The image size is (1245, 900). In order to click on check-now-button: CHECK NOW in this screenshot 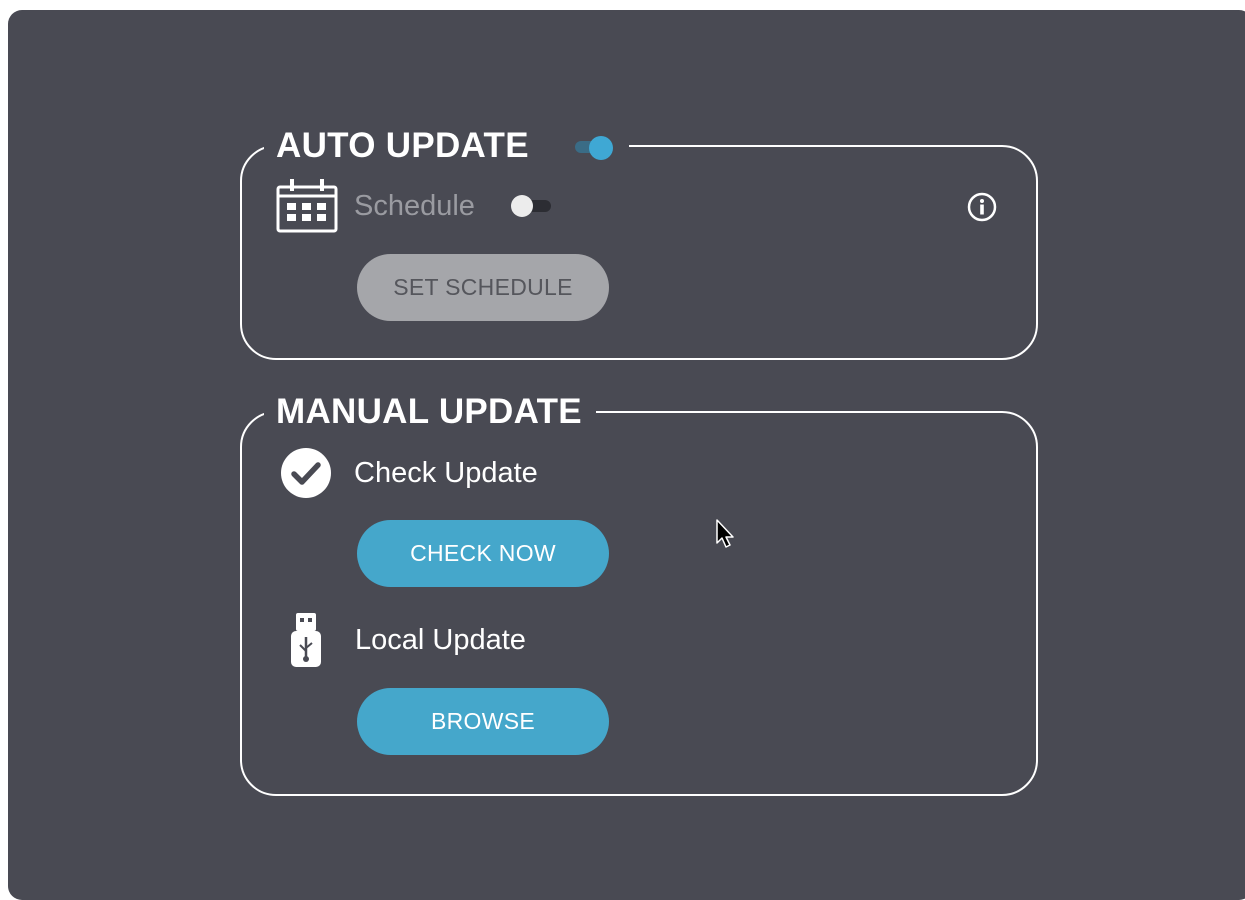, I will do `click(483, 553)`.